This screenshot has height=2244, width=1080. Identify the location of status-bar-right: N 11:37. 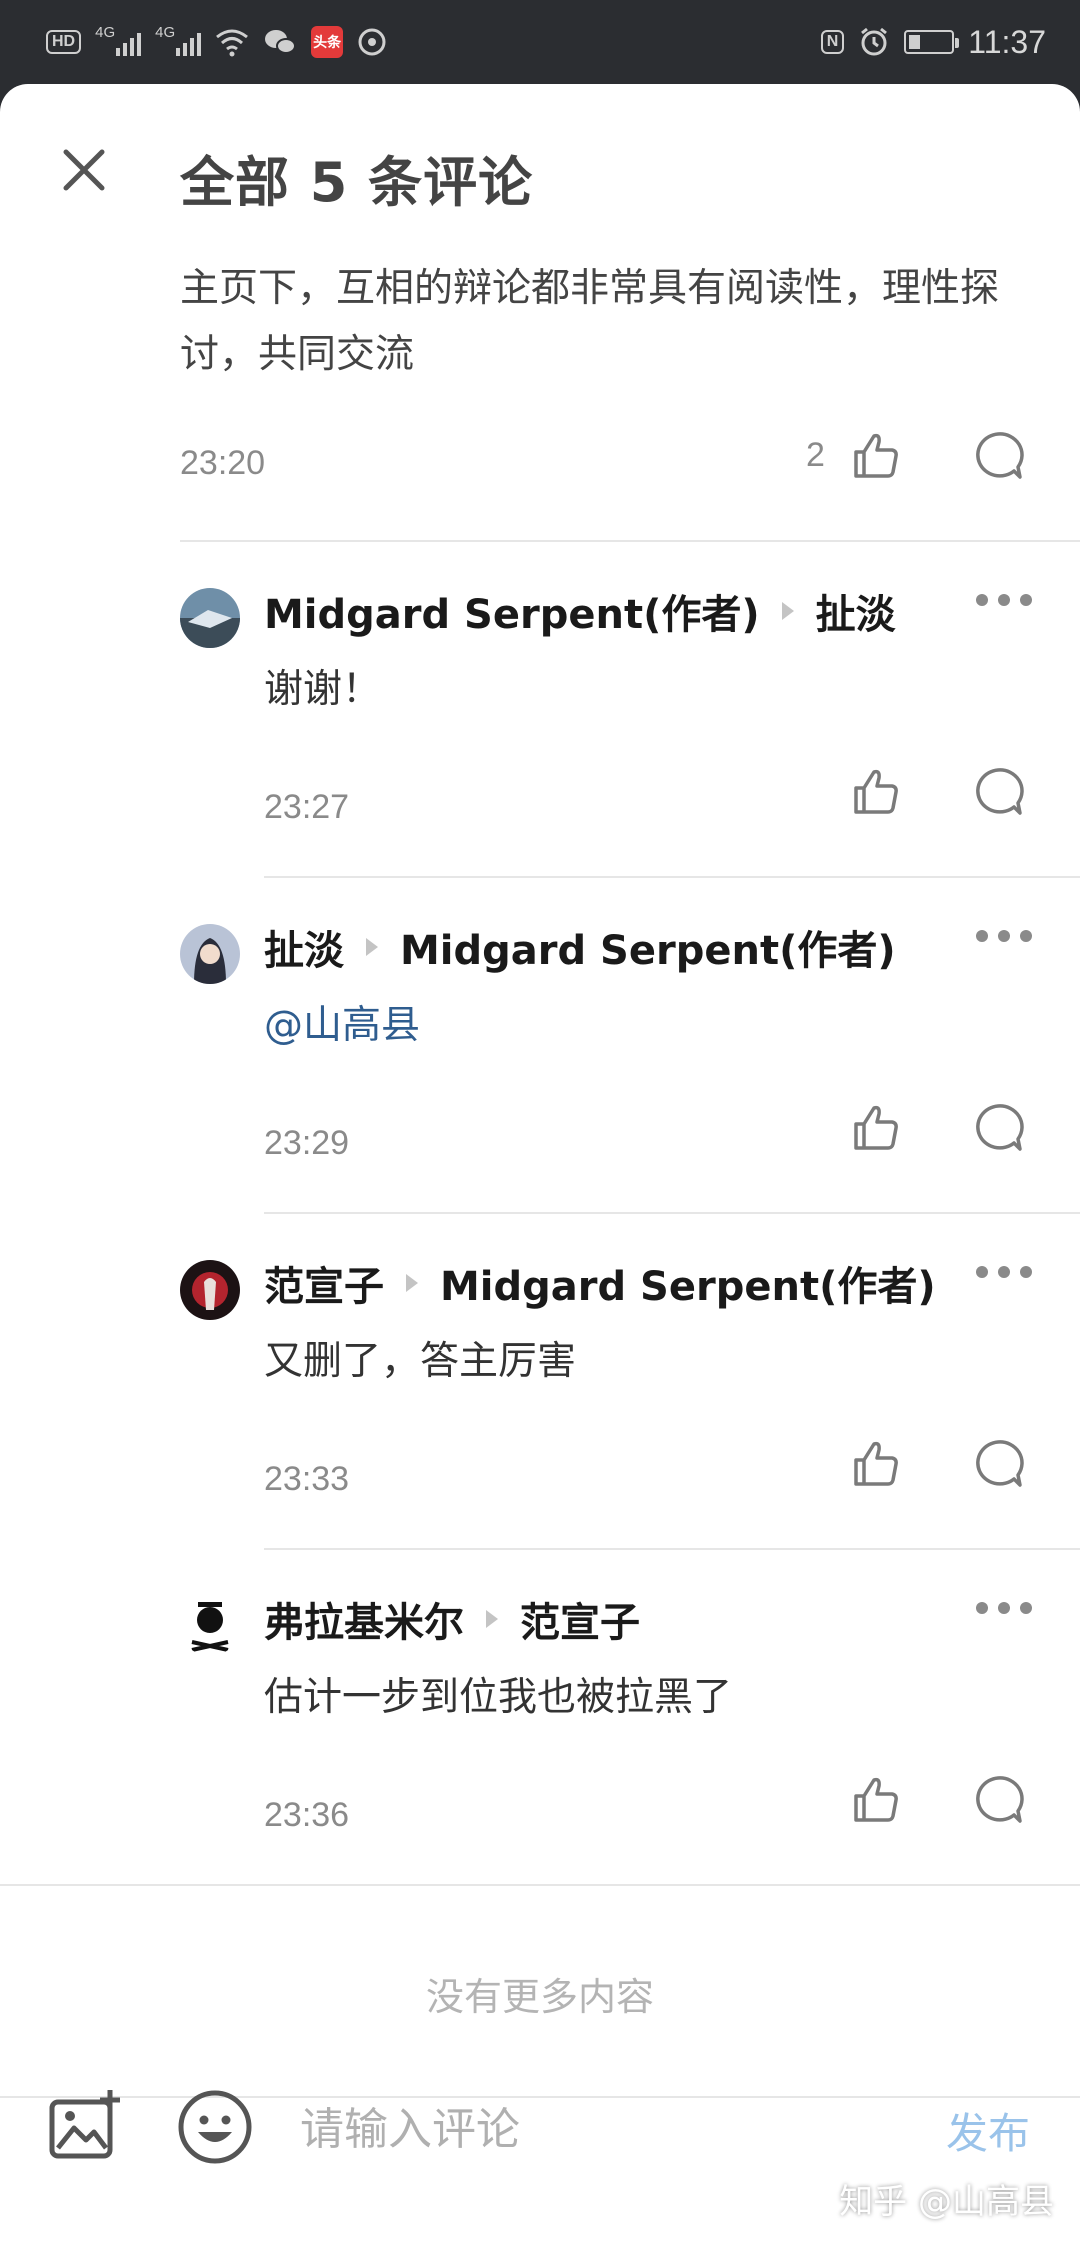
(933, 42).